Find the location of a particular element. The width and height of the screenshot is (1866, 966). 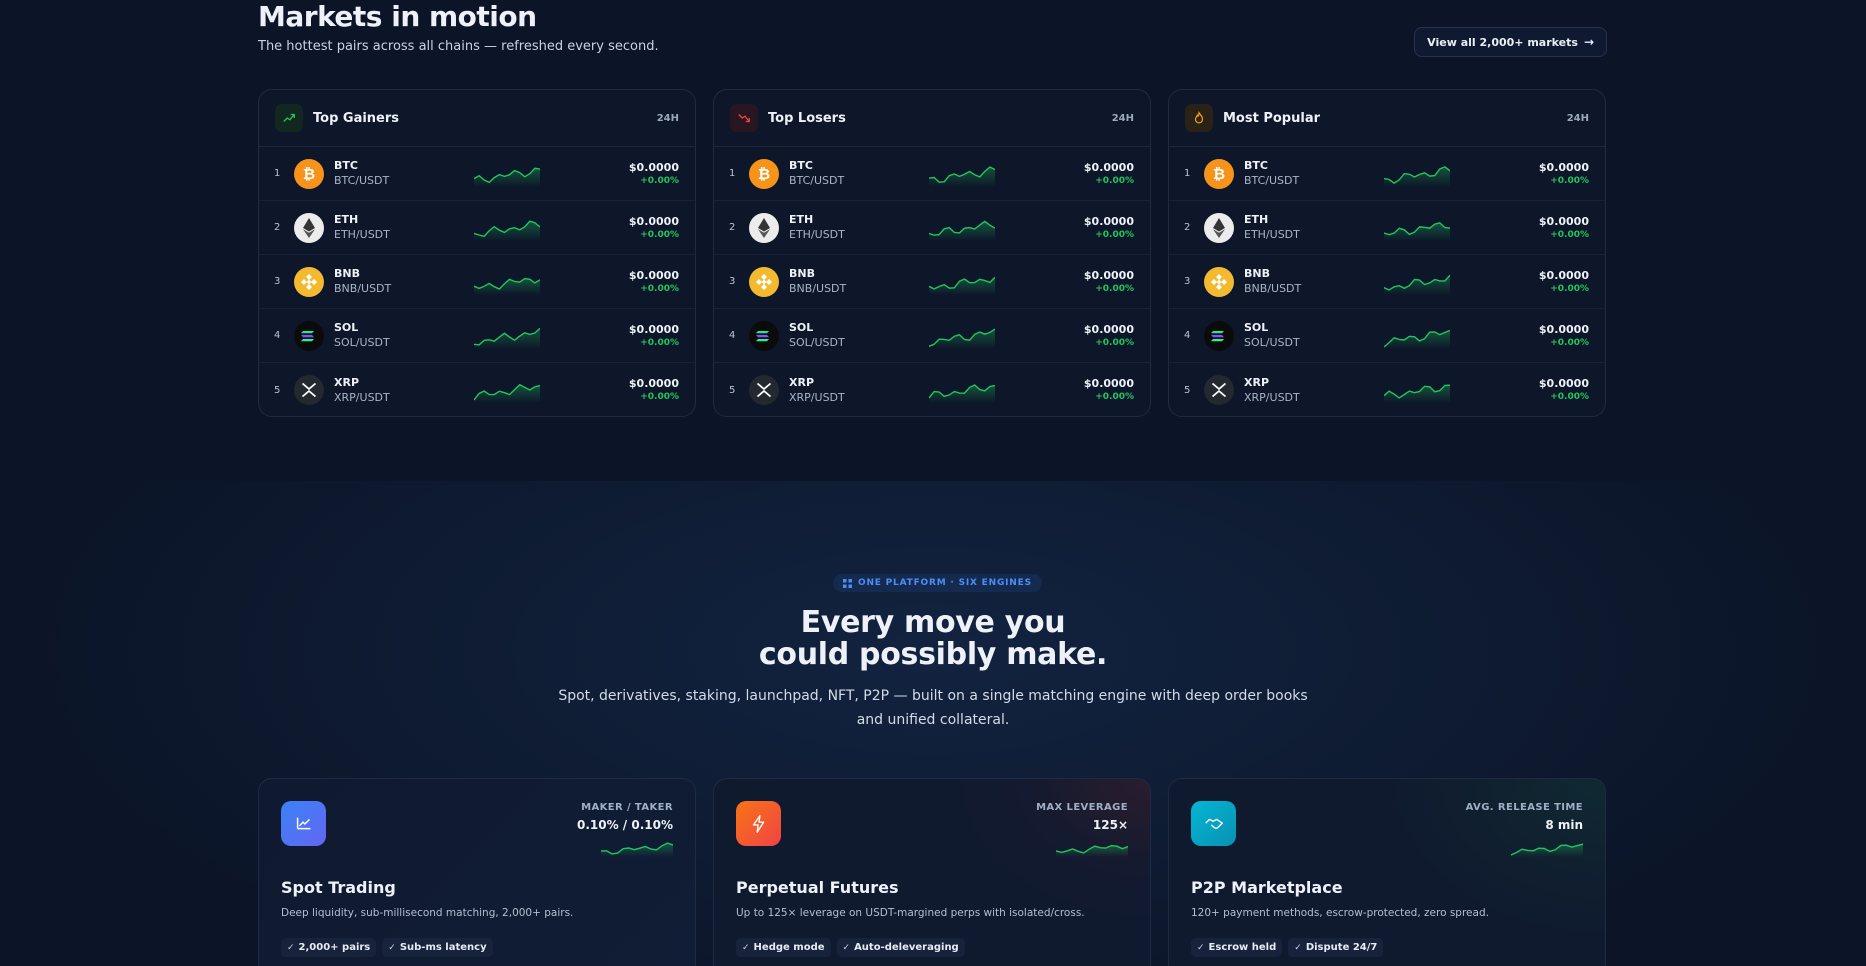

row-symbol: ETH is located at coordinates (801, 219).